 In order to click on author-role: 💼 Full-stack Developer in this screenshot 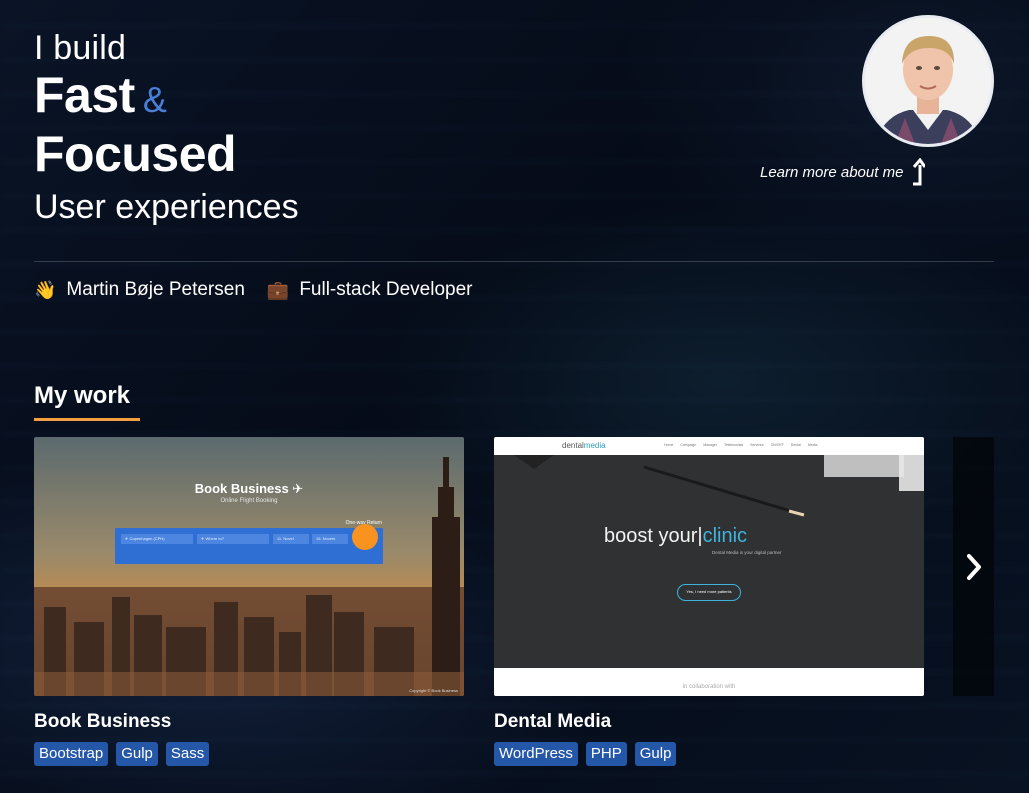, I will do `click(370, 290)`.